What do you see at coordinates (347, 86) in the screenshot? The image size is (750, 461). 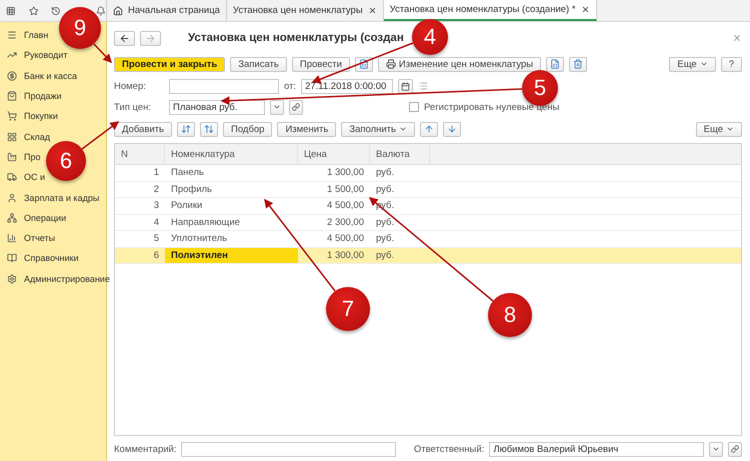 I see `date-field: 27.11.2018 0:00:00` at bounding box center [347, 86].